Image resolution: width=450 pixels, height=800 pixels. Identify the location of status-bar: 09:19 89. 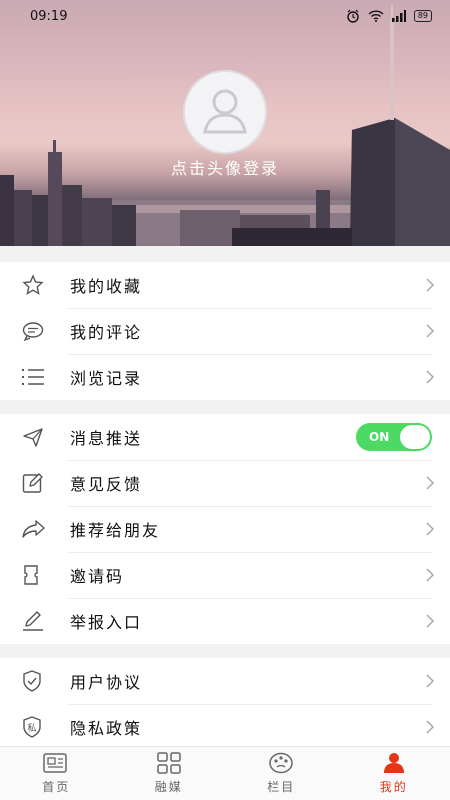
(225, 16).